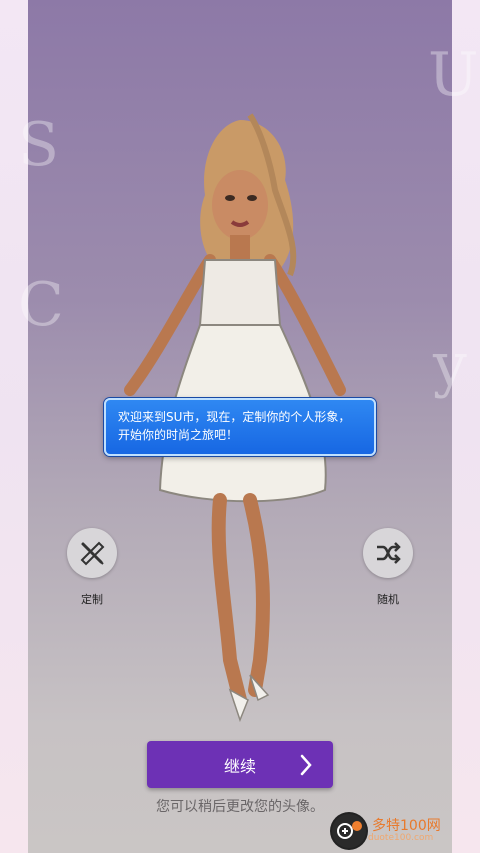  What do you see at coordinates (388, 599) in the screenshot?
I see `random-label: 随机` at bounding box center [388, 599].